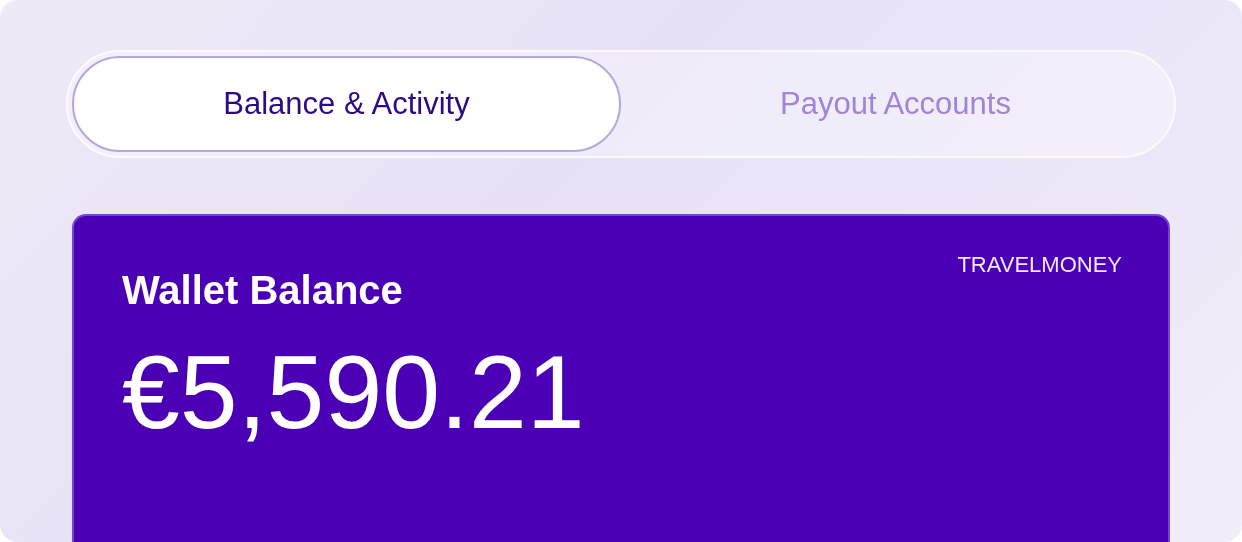 This screenshot has height=542, width=1242. What do you see at coordinates (262, 290) in the screenshot?
I see `card-title: Wallet Balance` at bounding box center [262, 290].